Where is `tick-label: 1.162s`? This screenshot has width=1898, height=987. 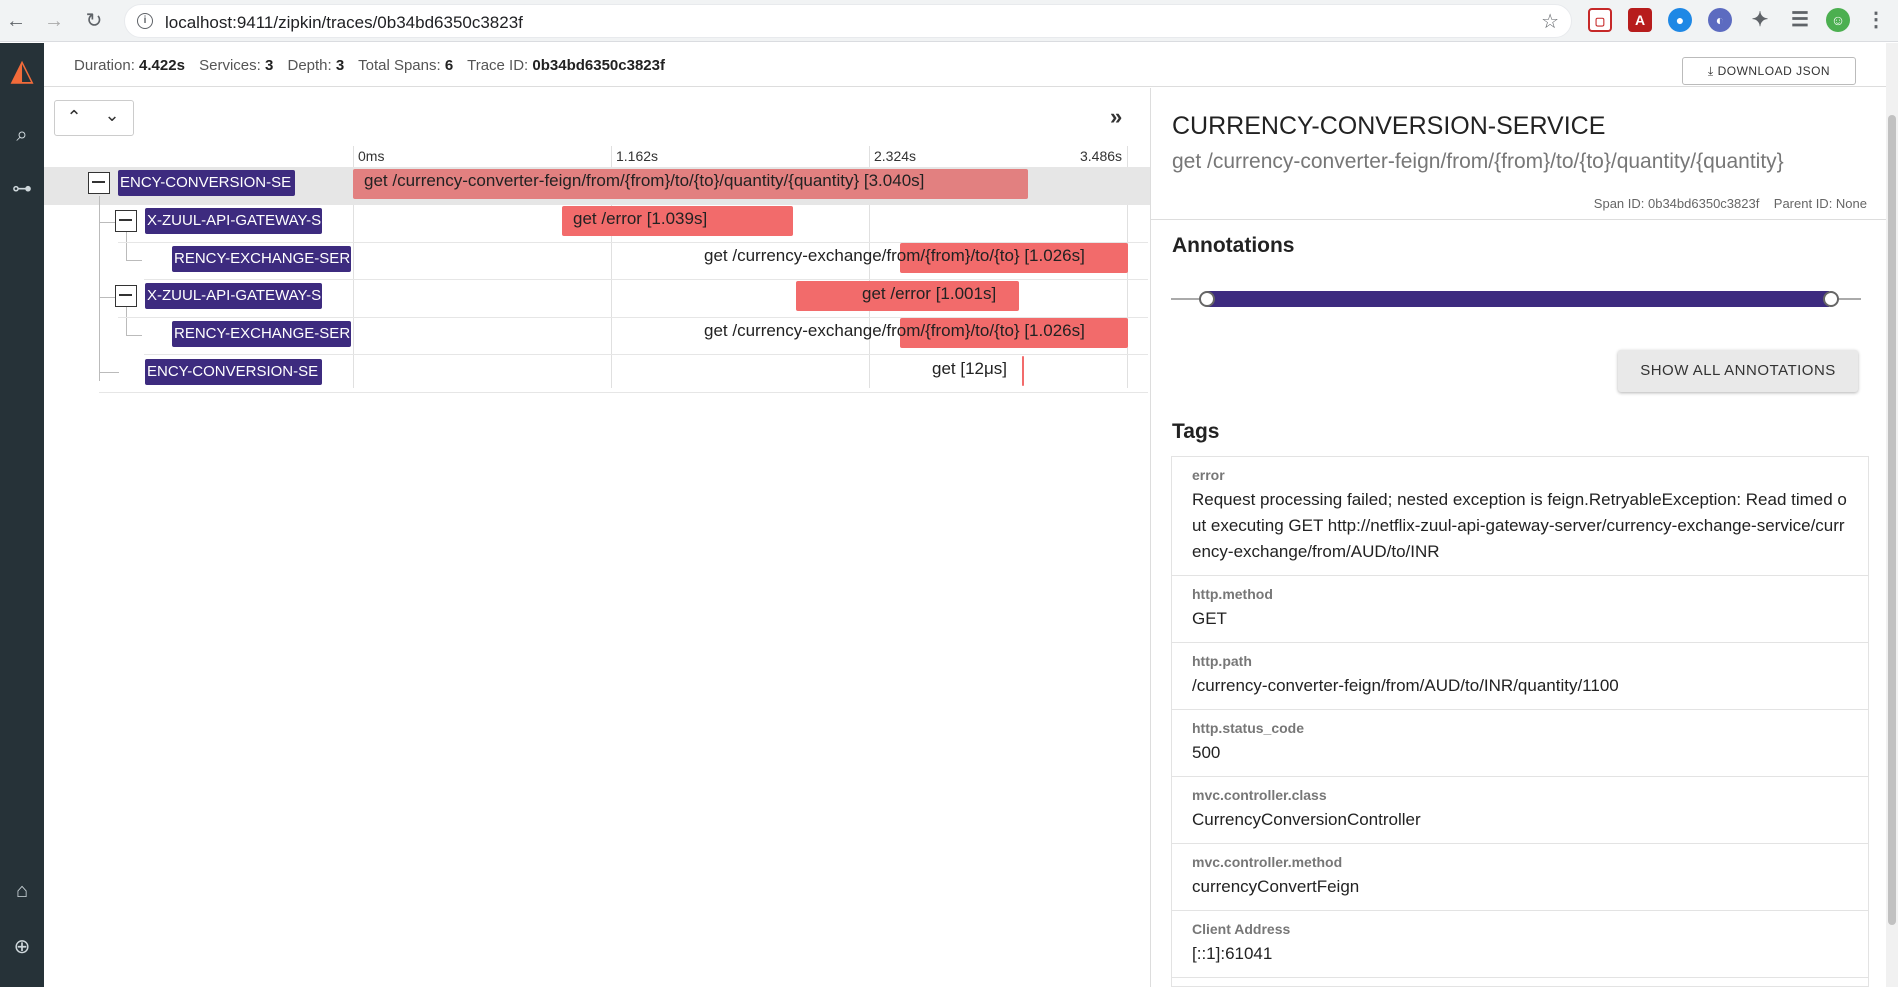
tick-label: 1.162s is located at coordinates (637, 156).